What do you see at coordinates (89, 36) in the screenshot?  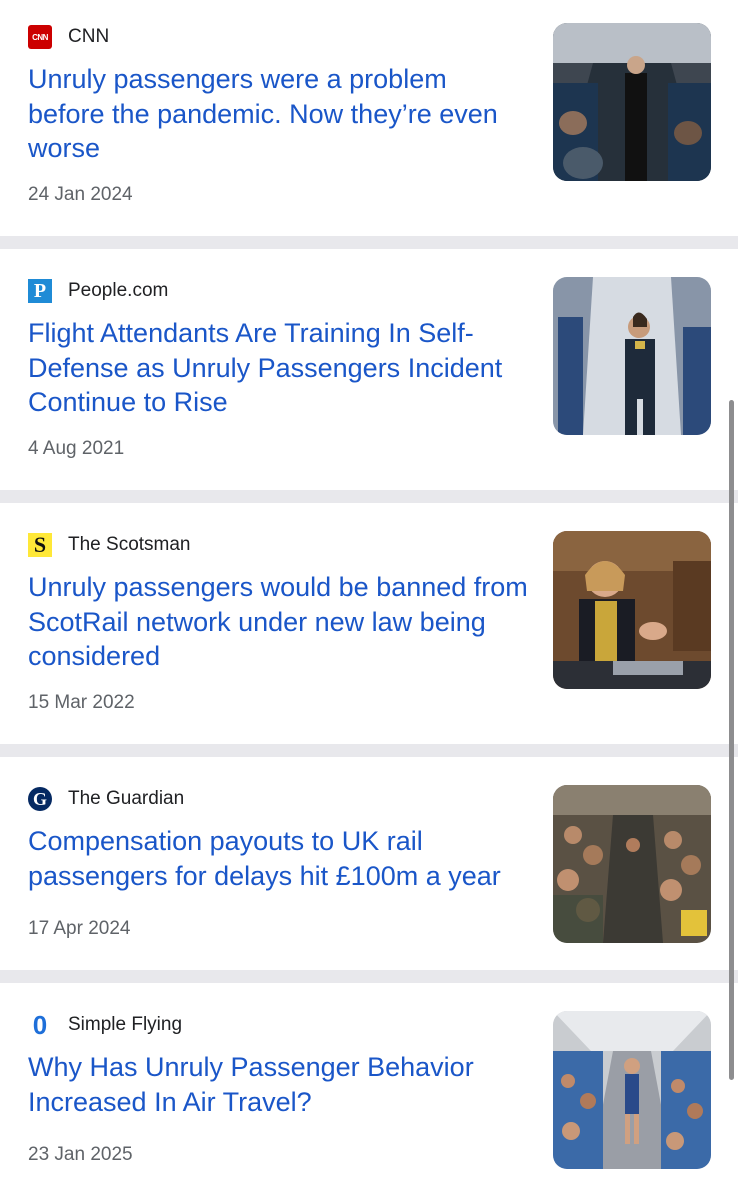 I see `source-name: CNN` at bounding box center [89, 36].